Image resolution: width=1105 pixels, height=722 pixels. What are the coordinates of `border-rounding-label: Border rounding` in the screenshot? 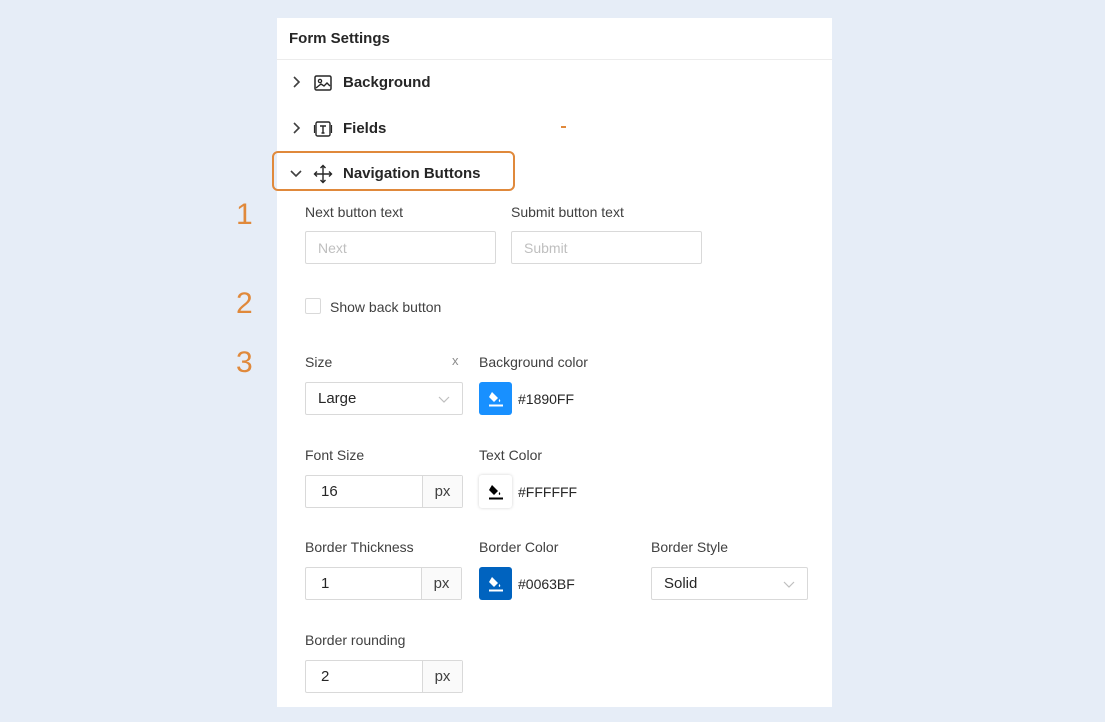 It's located at (355, 640).